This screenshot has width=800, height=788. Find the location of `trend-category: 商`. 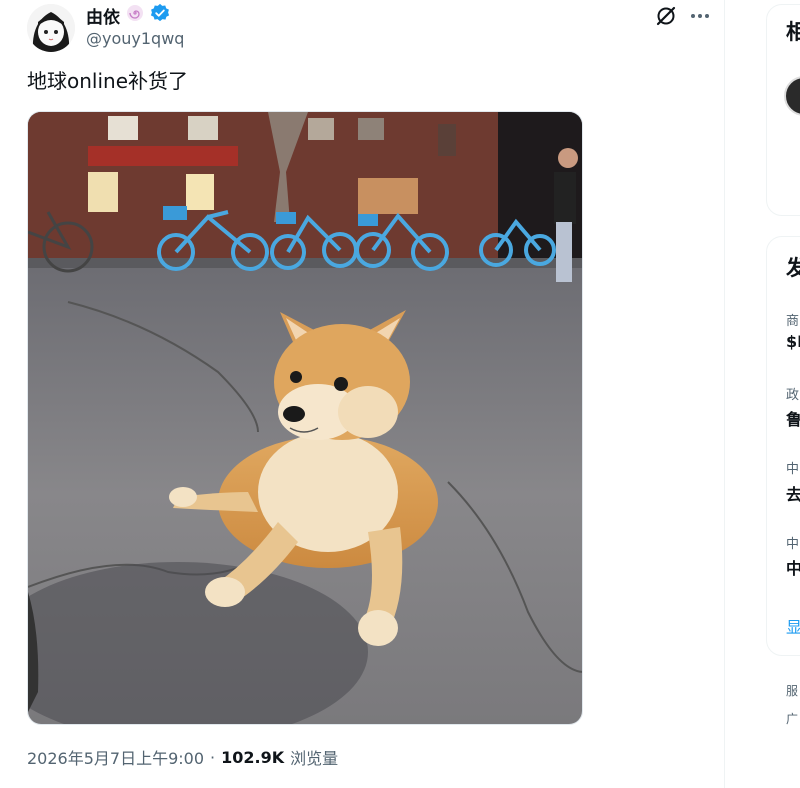

trend-category: 商 is located at coordinates (793, 321).